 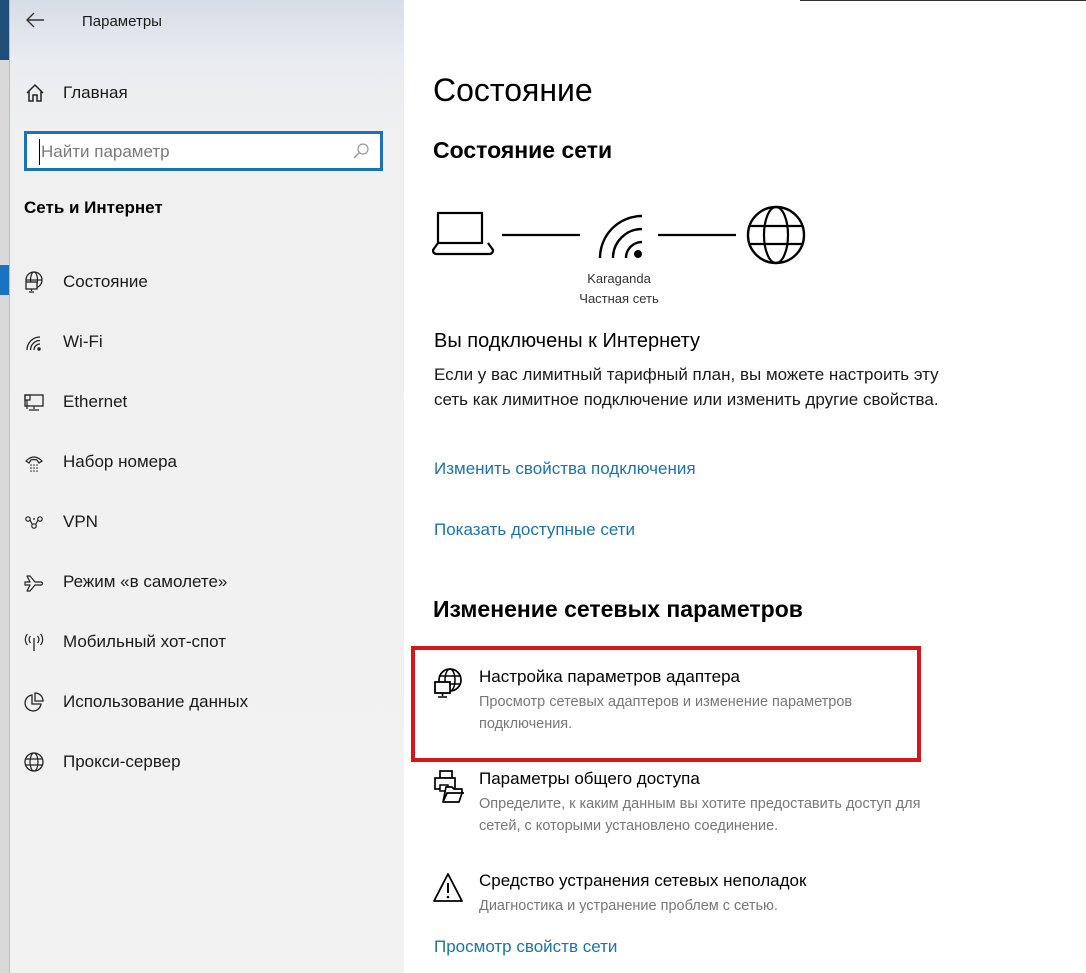 What do you see at coordinates (207, 762) in the screenshot?
I see `sidebar-item-proxy: Прокси-сервер` at bounding box center [207, 762].